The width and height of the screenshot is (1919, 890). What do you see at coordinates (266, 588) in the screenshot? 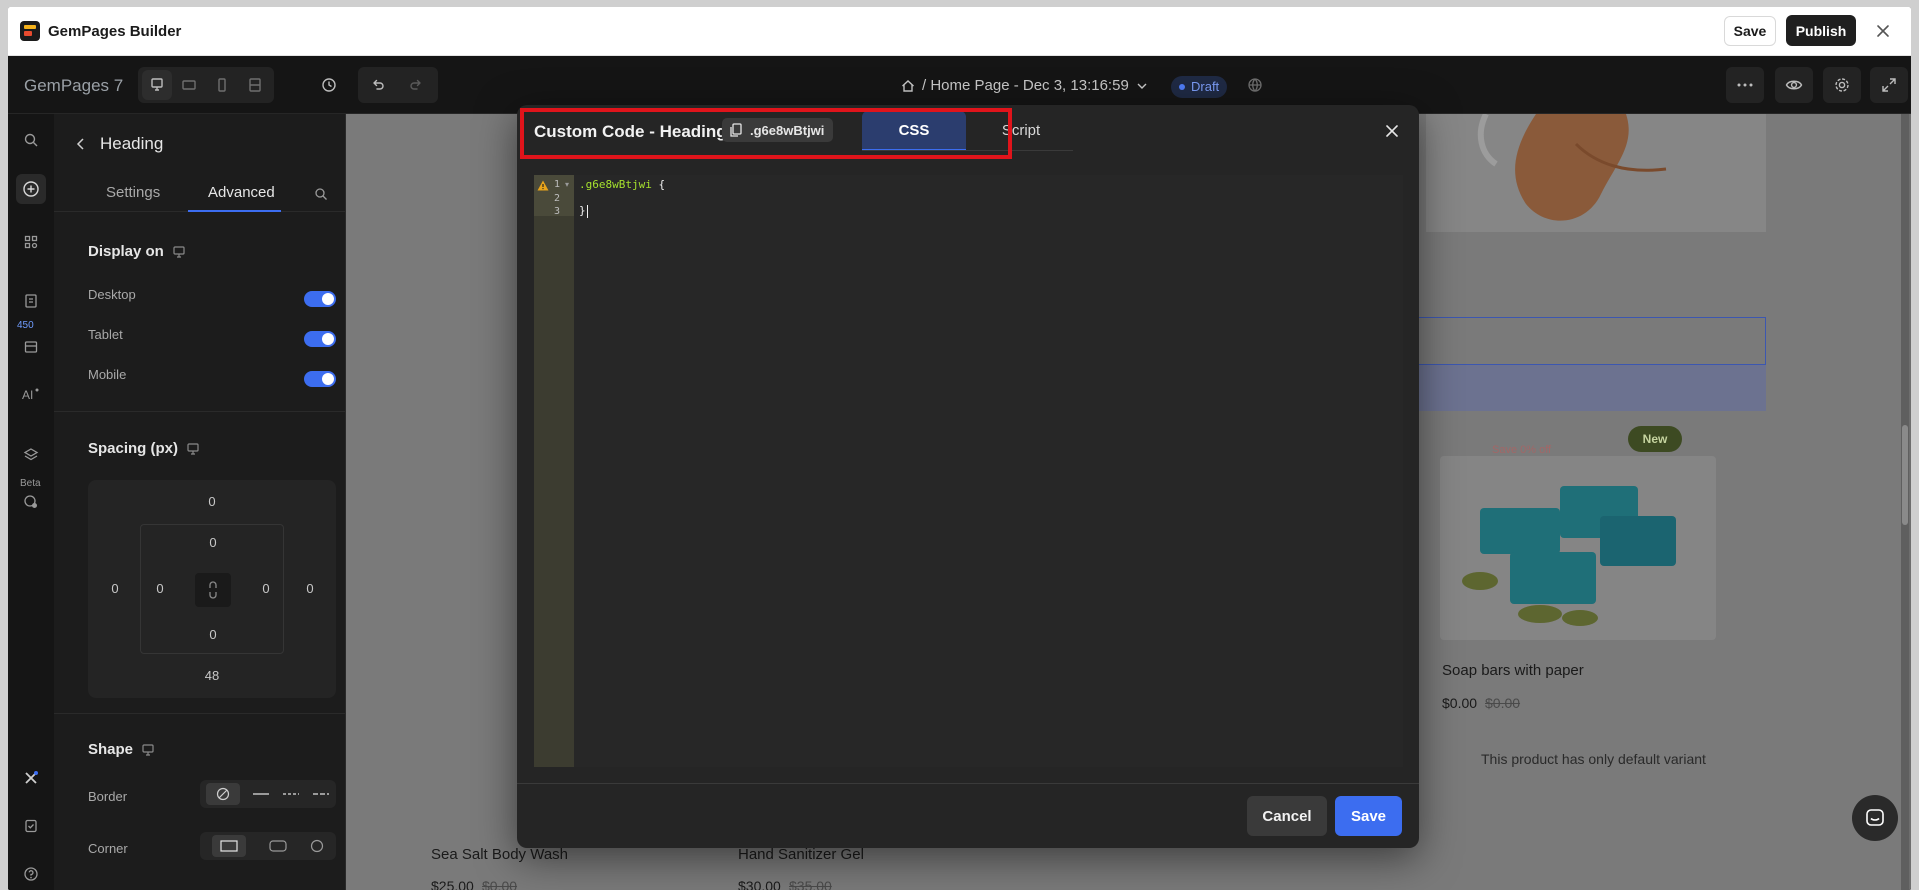
I see `padding-right-input: 0` at bounding box center [266, 588].